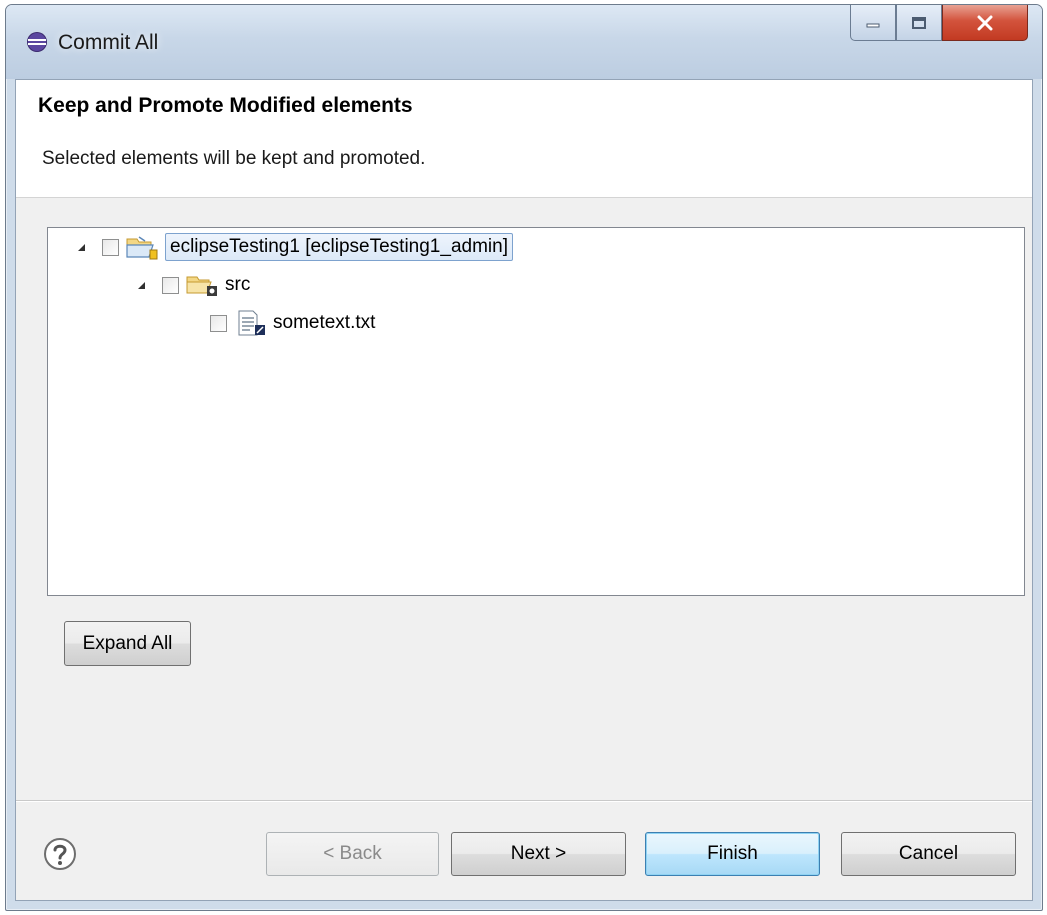  What do you see at coordinates (60, 854) in the screenshot?
I see `help-icon` at bounding box center [60, 854].